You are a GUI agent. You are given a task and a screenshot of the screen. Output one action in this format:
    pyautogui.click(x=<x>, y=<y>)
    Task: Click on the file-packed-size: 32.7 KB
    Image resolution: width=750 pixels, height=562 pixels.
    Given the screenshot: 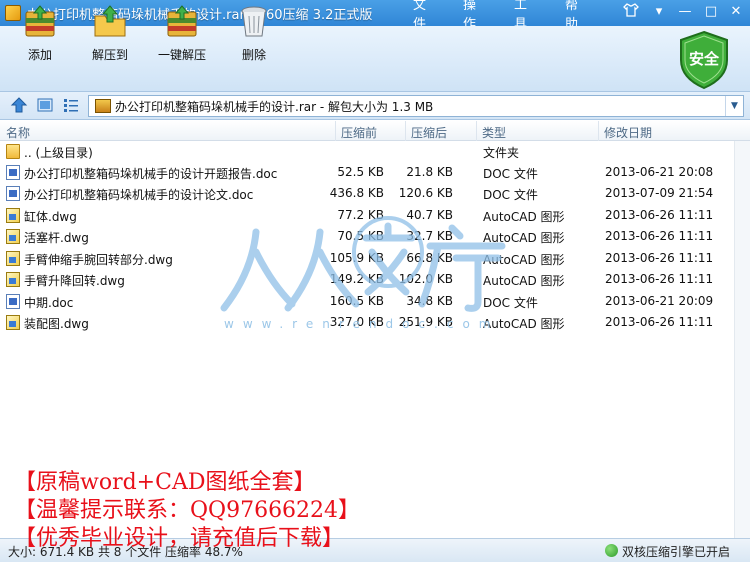 What is the action you would take?
    pyautogui.click(x=429, y=236)
    